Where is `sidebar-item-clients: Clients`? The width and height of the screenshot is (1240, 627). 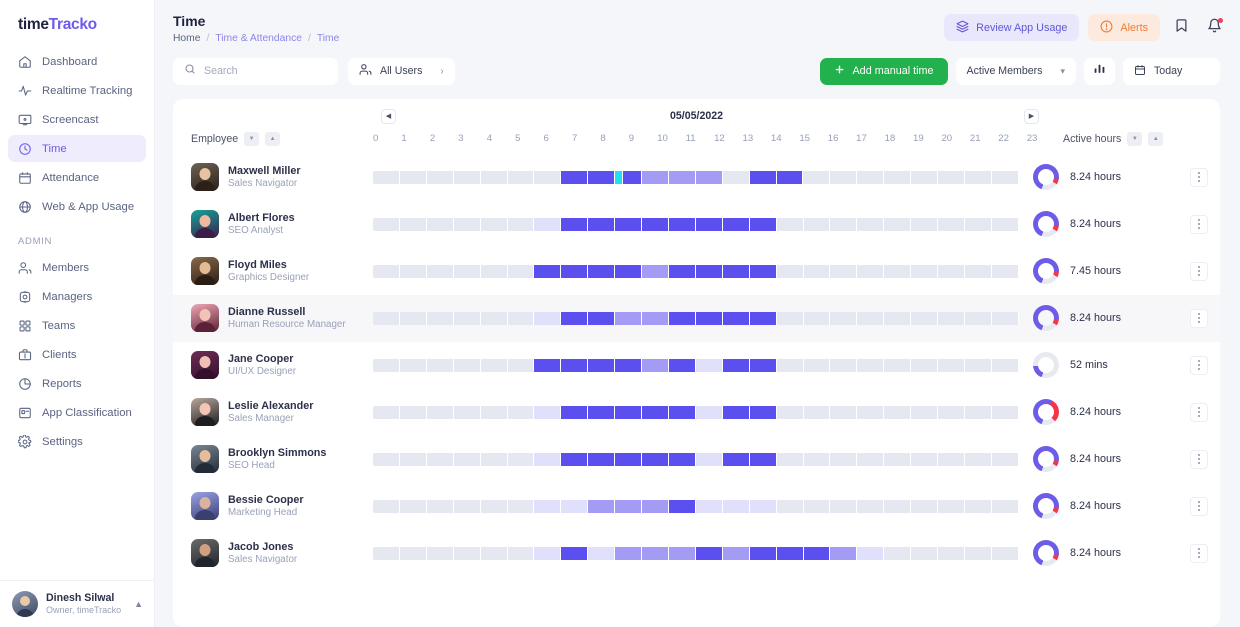
sidebar-item-clients: Clients is located at coordinates (77, 354).